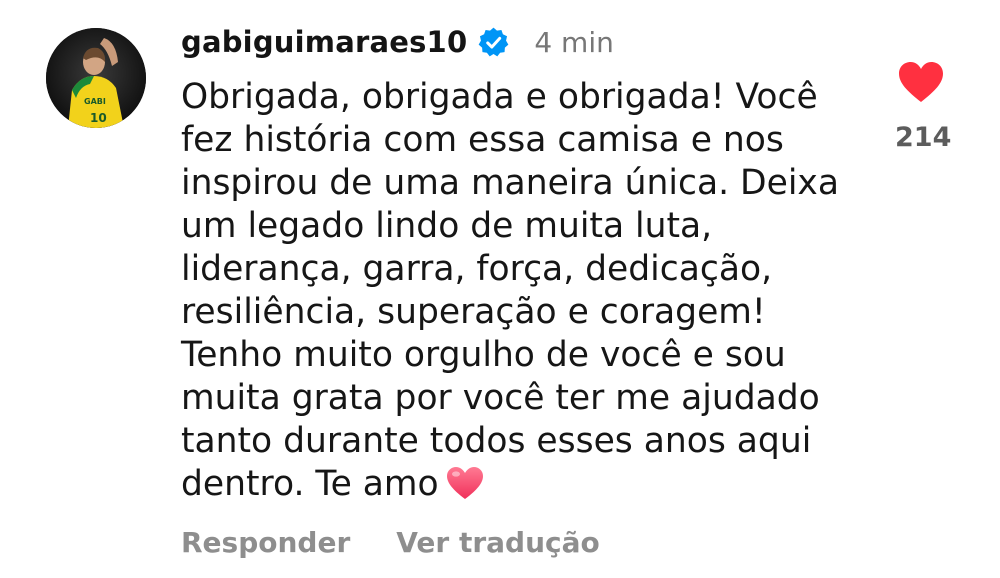  What do you see at coordinates (265, 542) in the screenshot?
I see `reply-button: Responder` at bounding box center [265, 542].